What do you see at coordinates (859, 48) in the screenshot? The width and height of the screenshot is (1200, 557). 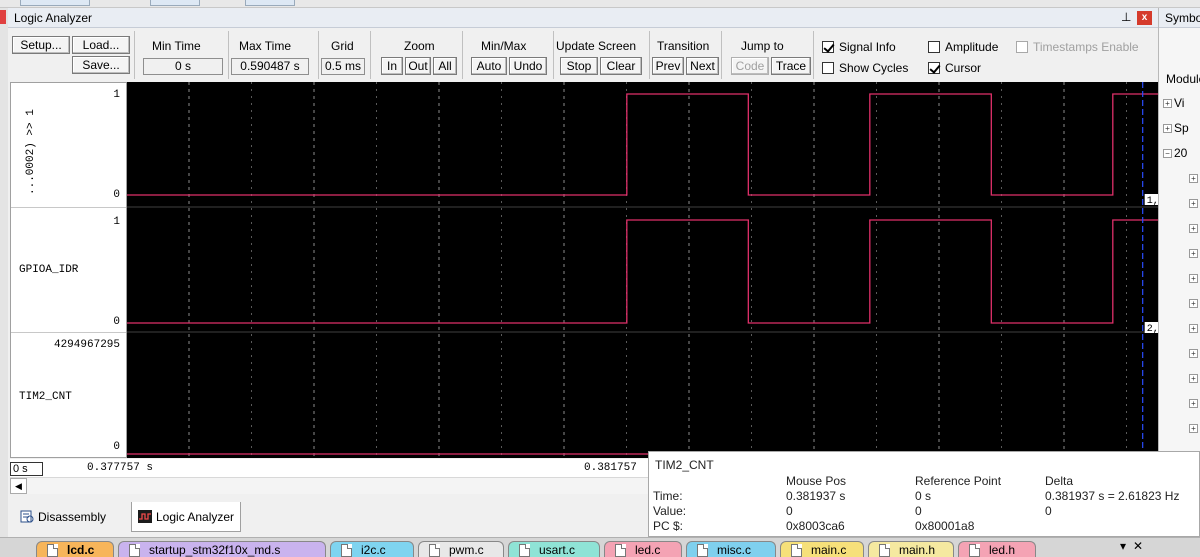 I see `signal-info-checkbox: Signal Info` at bounding box center [859, 48].